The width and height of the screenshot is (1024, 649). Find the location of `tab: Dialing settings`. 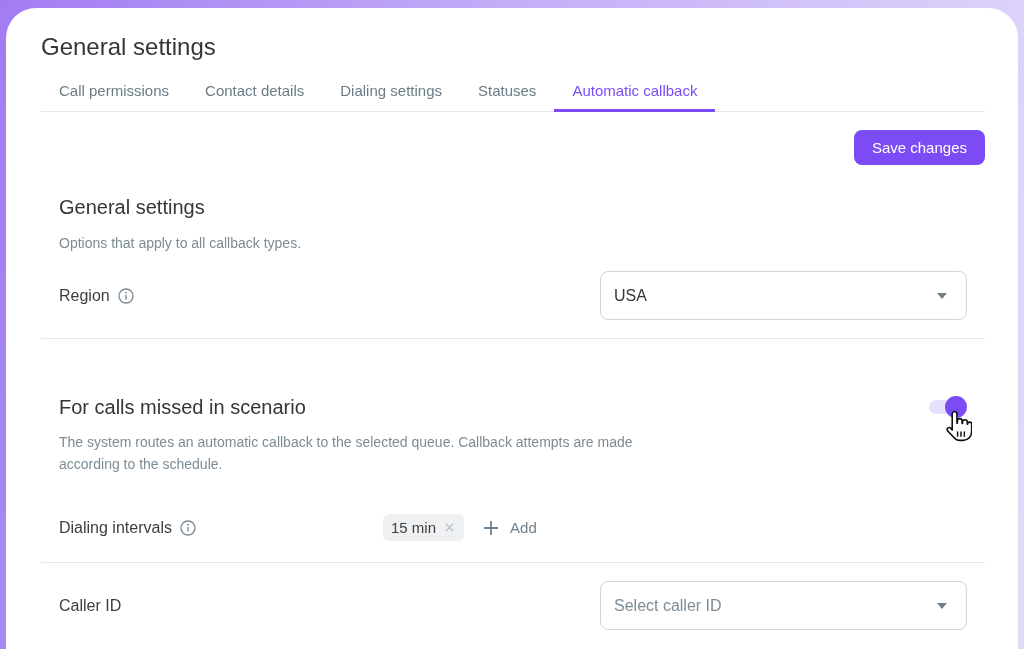

tab: Dialing settings is located at coordinates (391, 92).